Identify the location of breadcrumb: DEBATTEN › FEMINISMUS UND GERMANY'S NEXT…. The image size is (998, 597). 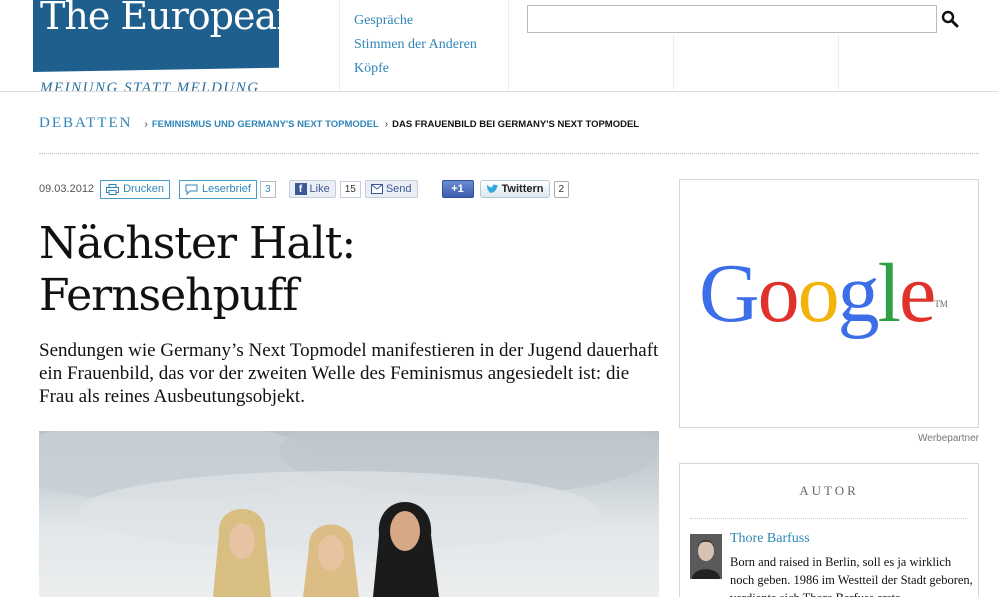
(339, 123).